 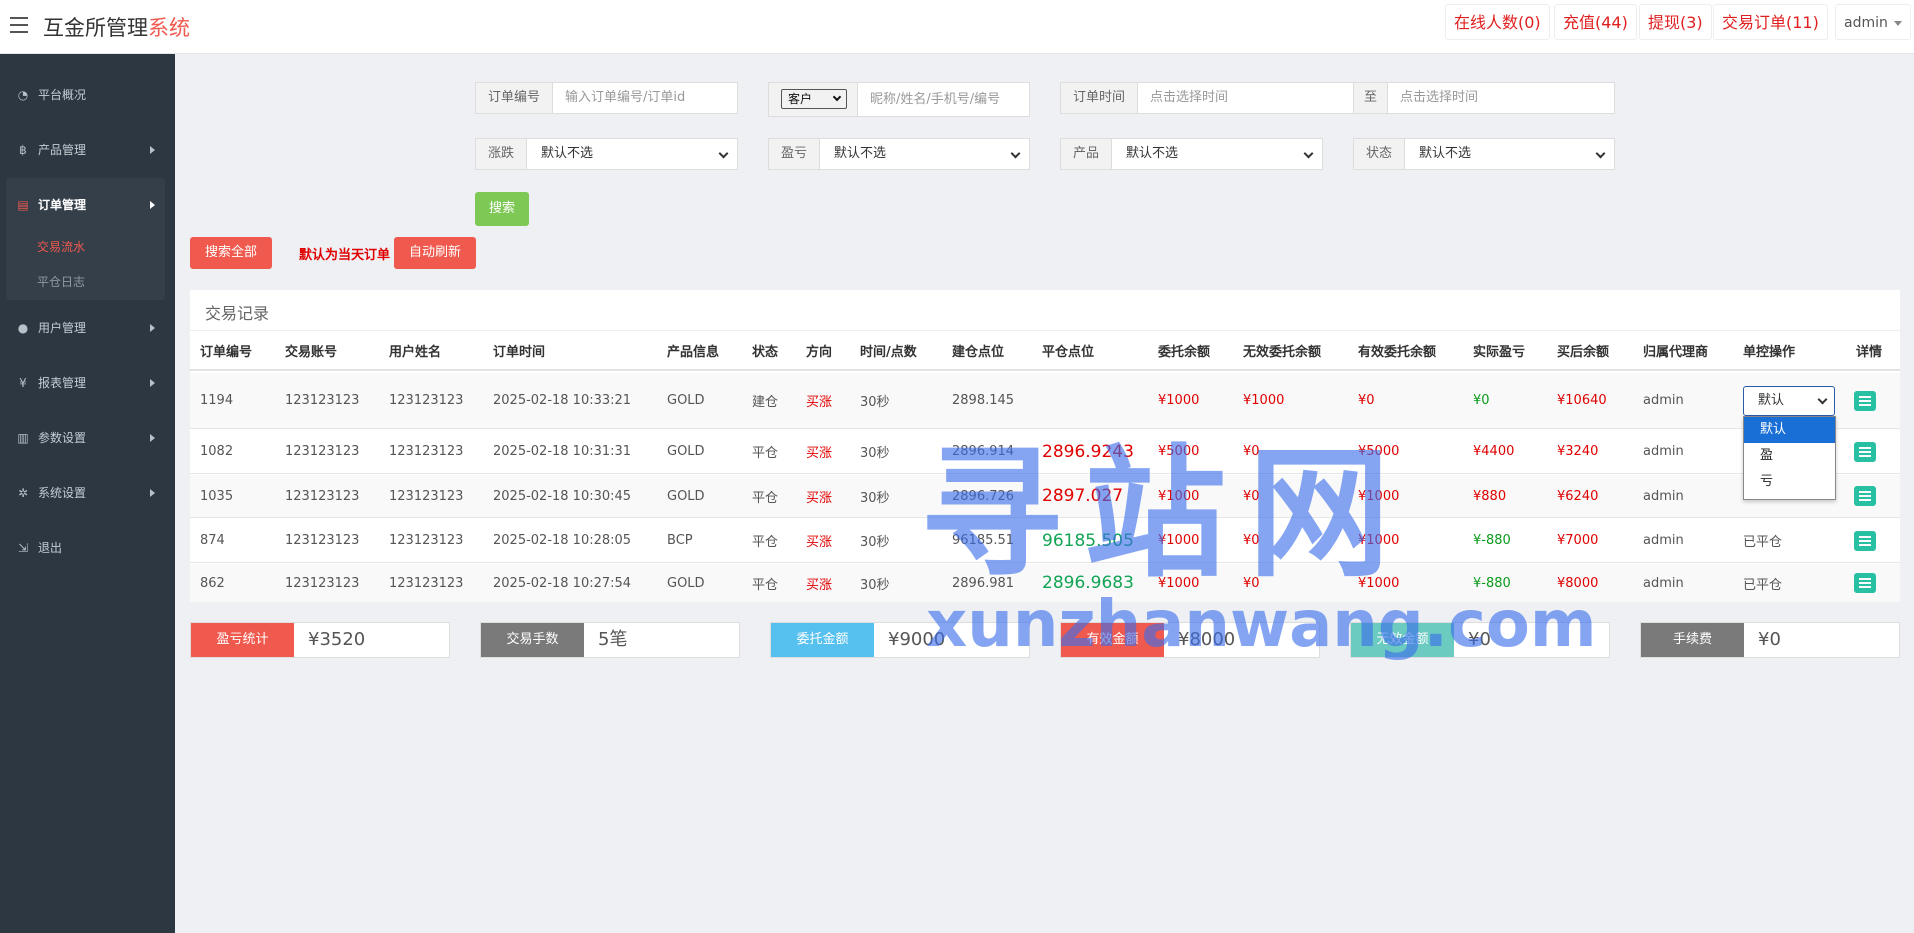 What do you see at coordinates (87, 205) in the screenshot?
I see `sidebar-item-orders: ▤ 订单管理` at bounding box center [87, 205].